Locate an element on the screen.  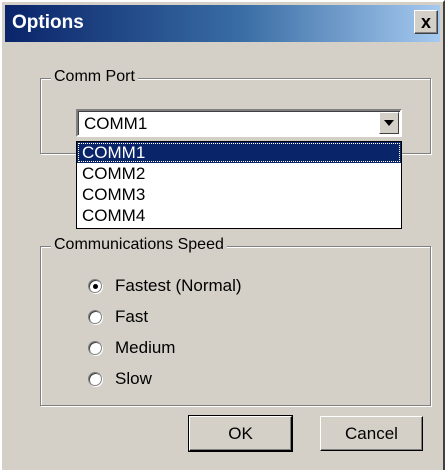
speed-option-medium: Medium is located at coordinates (131, 348).